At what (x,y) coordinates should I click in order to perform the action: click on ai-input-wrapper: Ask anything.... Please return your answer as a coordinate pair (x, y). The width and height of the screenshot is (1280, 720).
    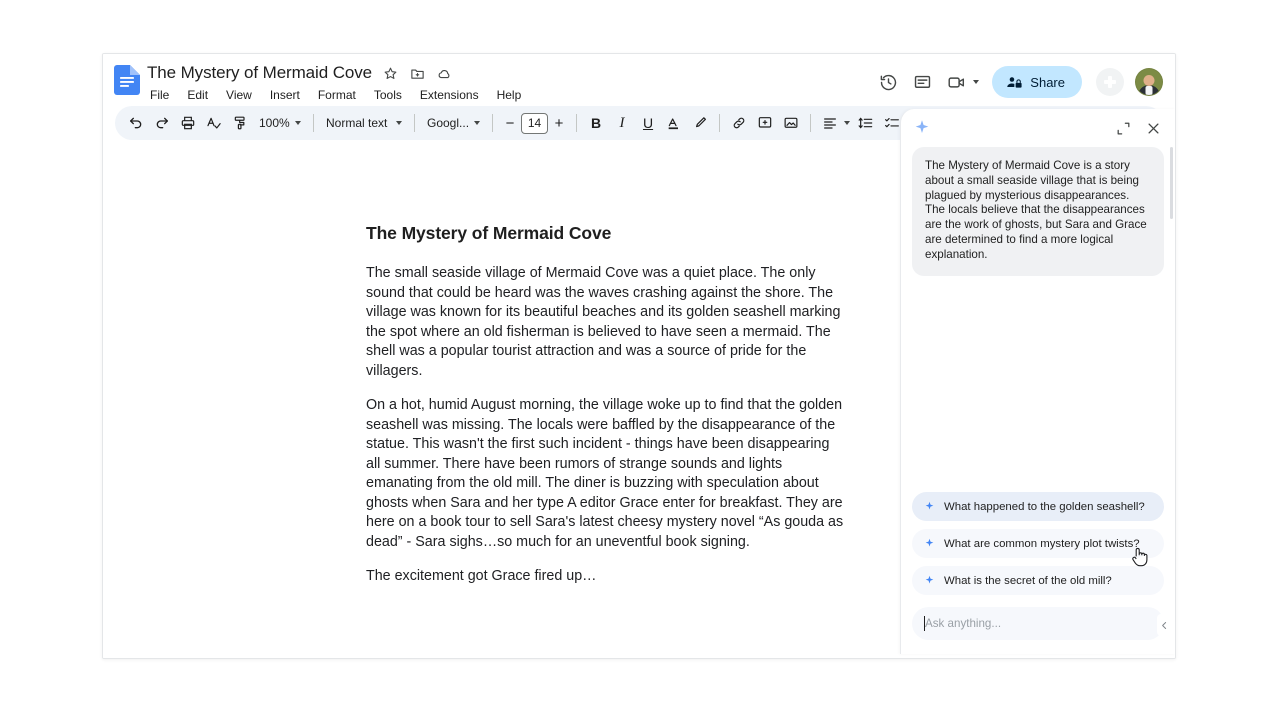
    Looking at the image, I should click on (1038, 628).